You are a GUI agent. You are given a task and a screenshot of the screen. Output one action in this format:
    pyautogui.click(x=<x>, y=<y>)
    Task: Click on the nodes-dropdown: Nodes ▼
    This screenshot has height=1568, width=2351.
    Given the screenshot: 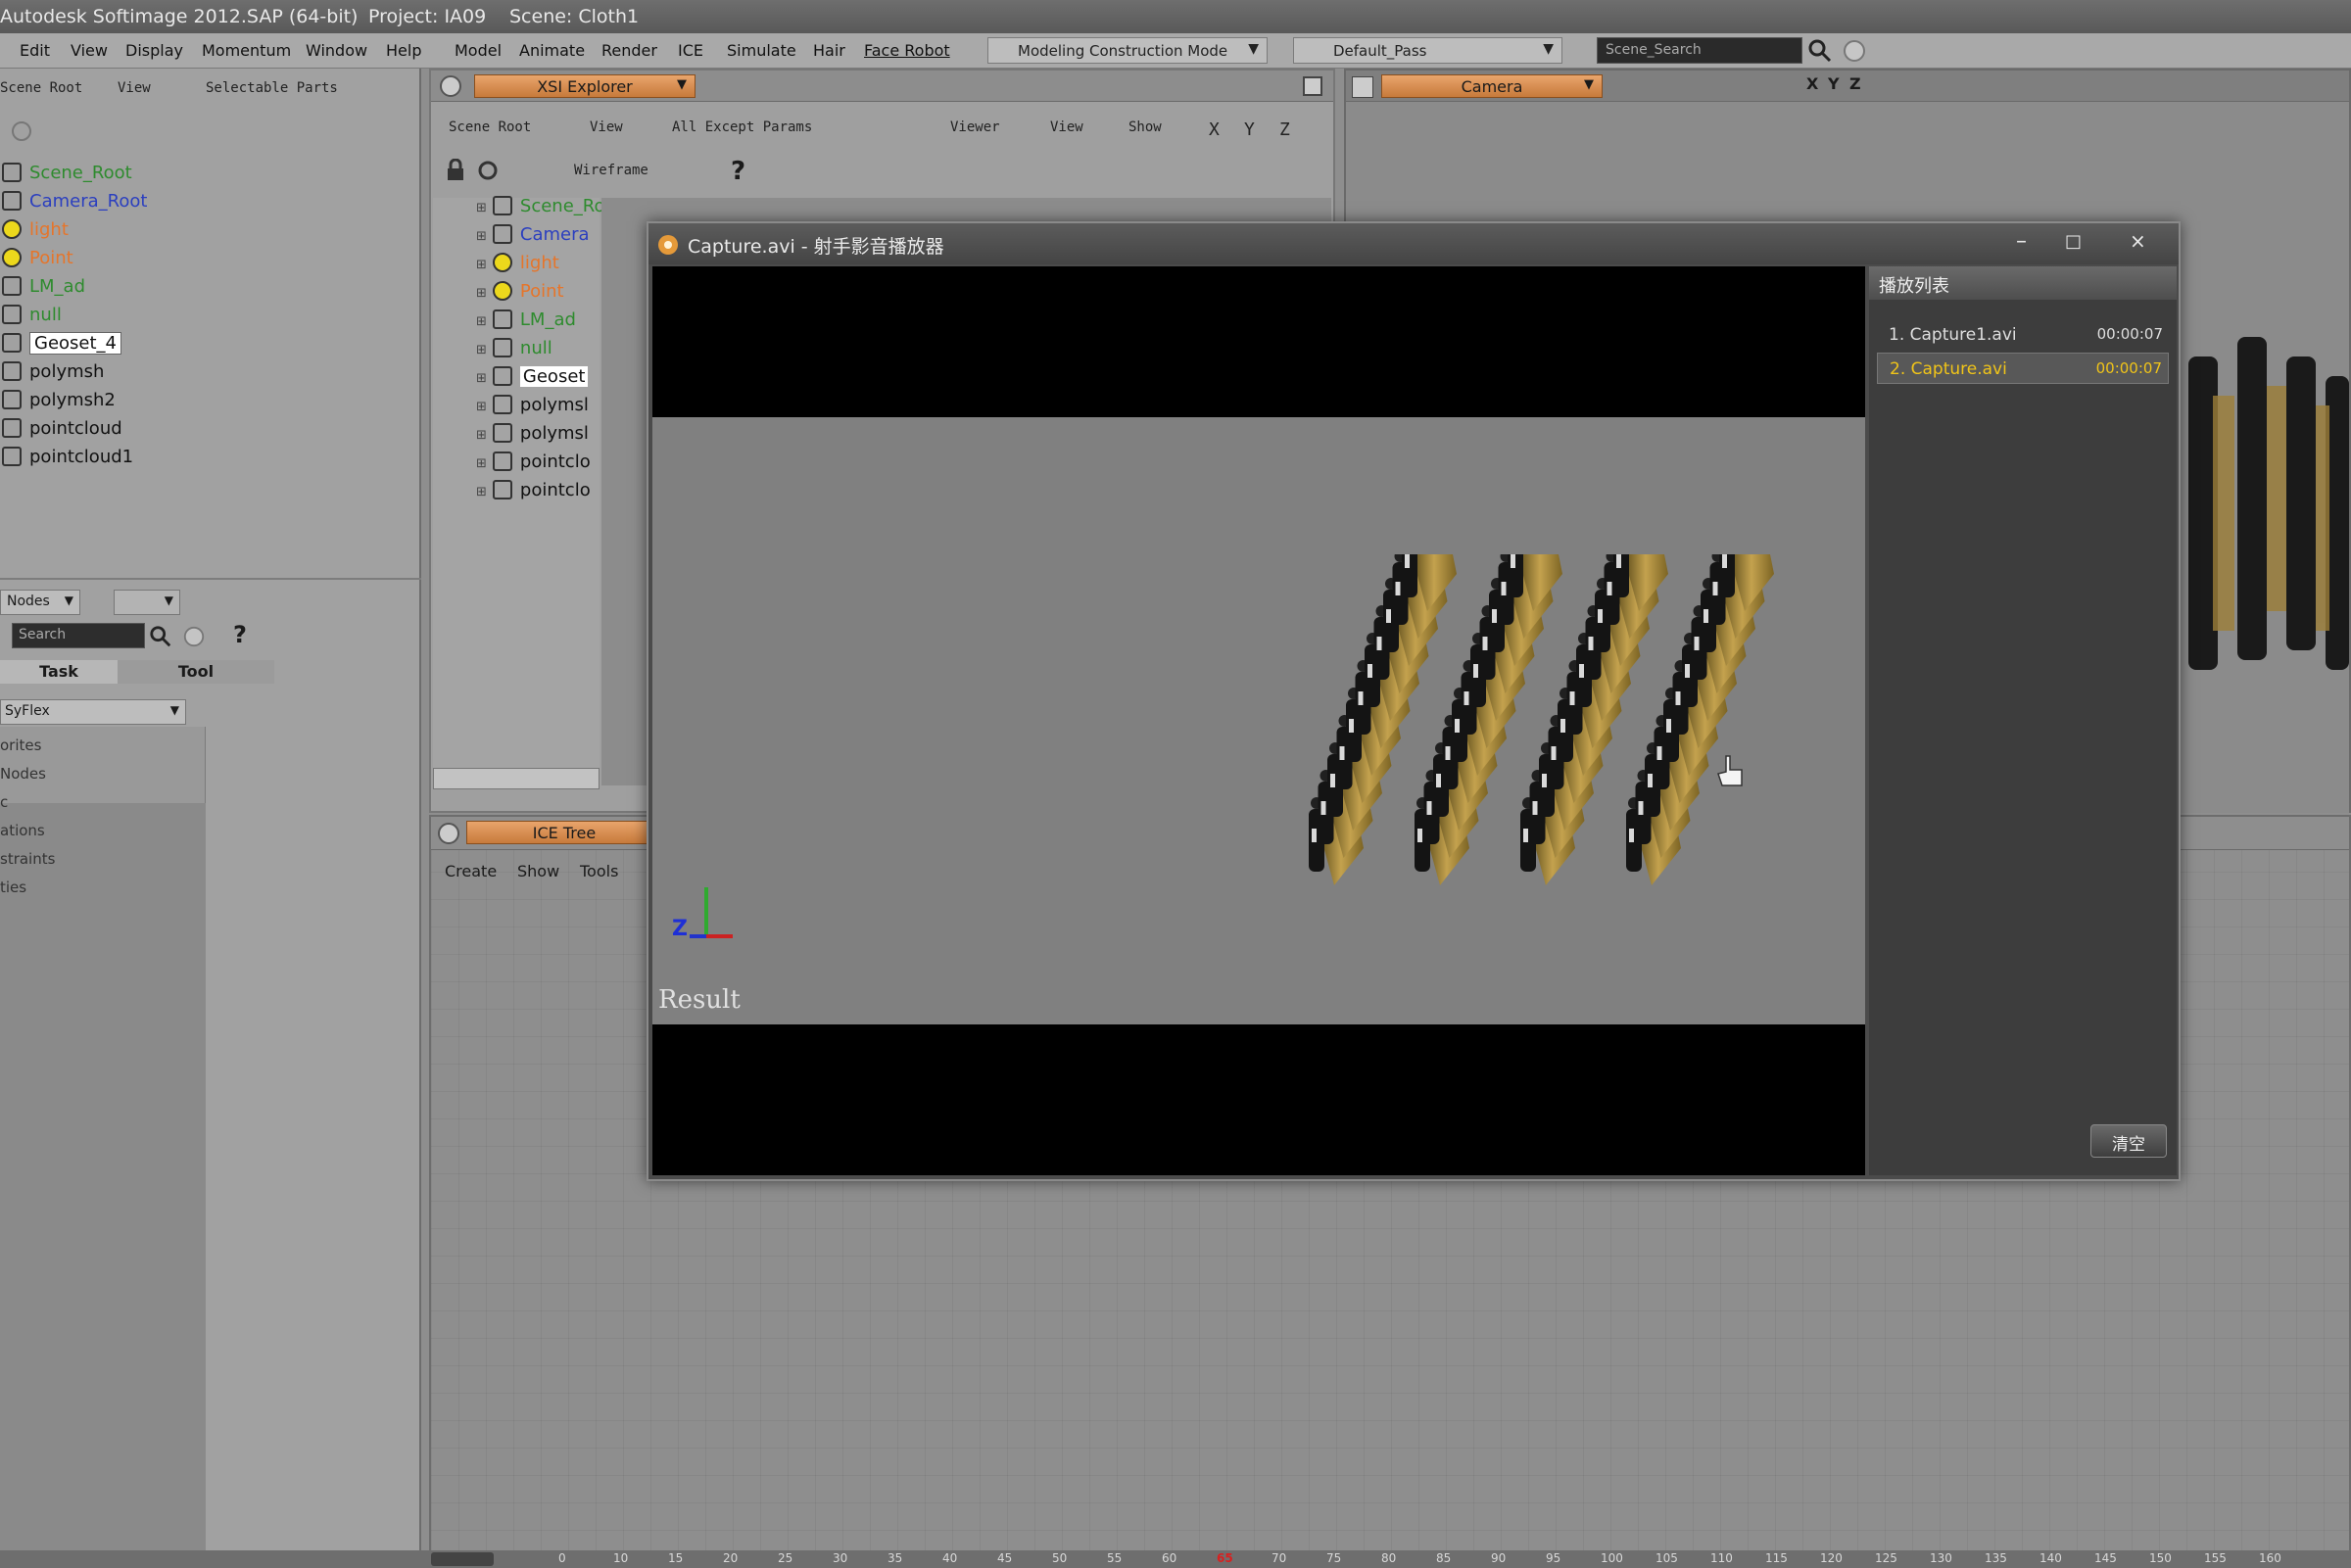 What is the action you would take?
    pyautogui.click(x=40, y=603)
    